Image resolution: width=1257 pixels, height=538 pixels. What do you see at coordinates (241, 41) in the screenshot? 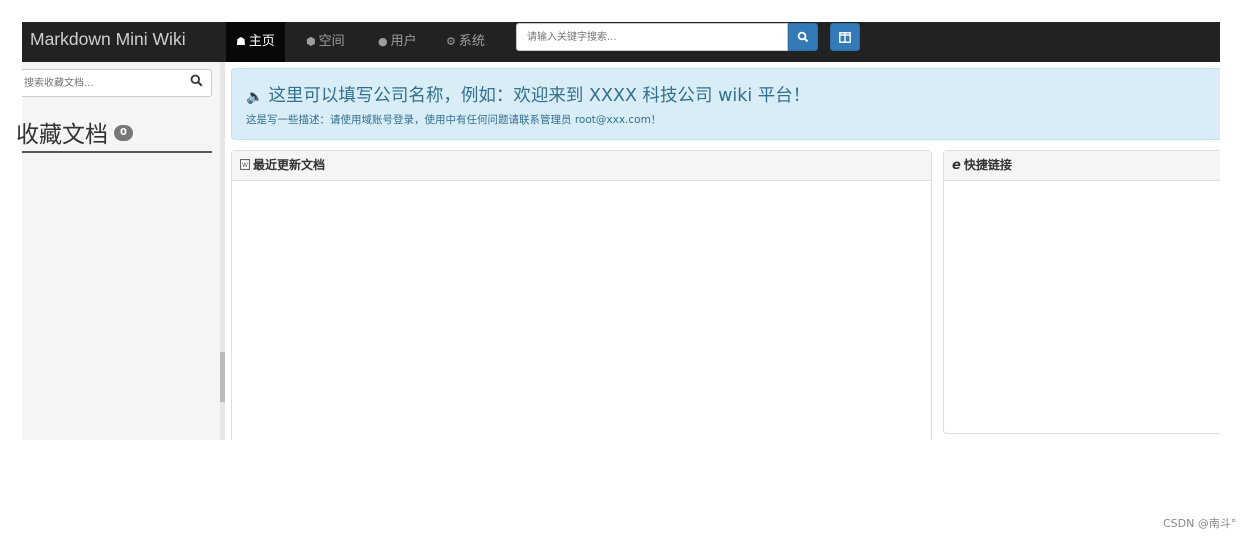
I see `home-icon: ☗` at bounding box center [241, 41].